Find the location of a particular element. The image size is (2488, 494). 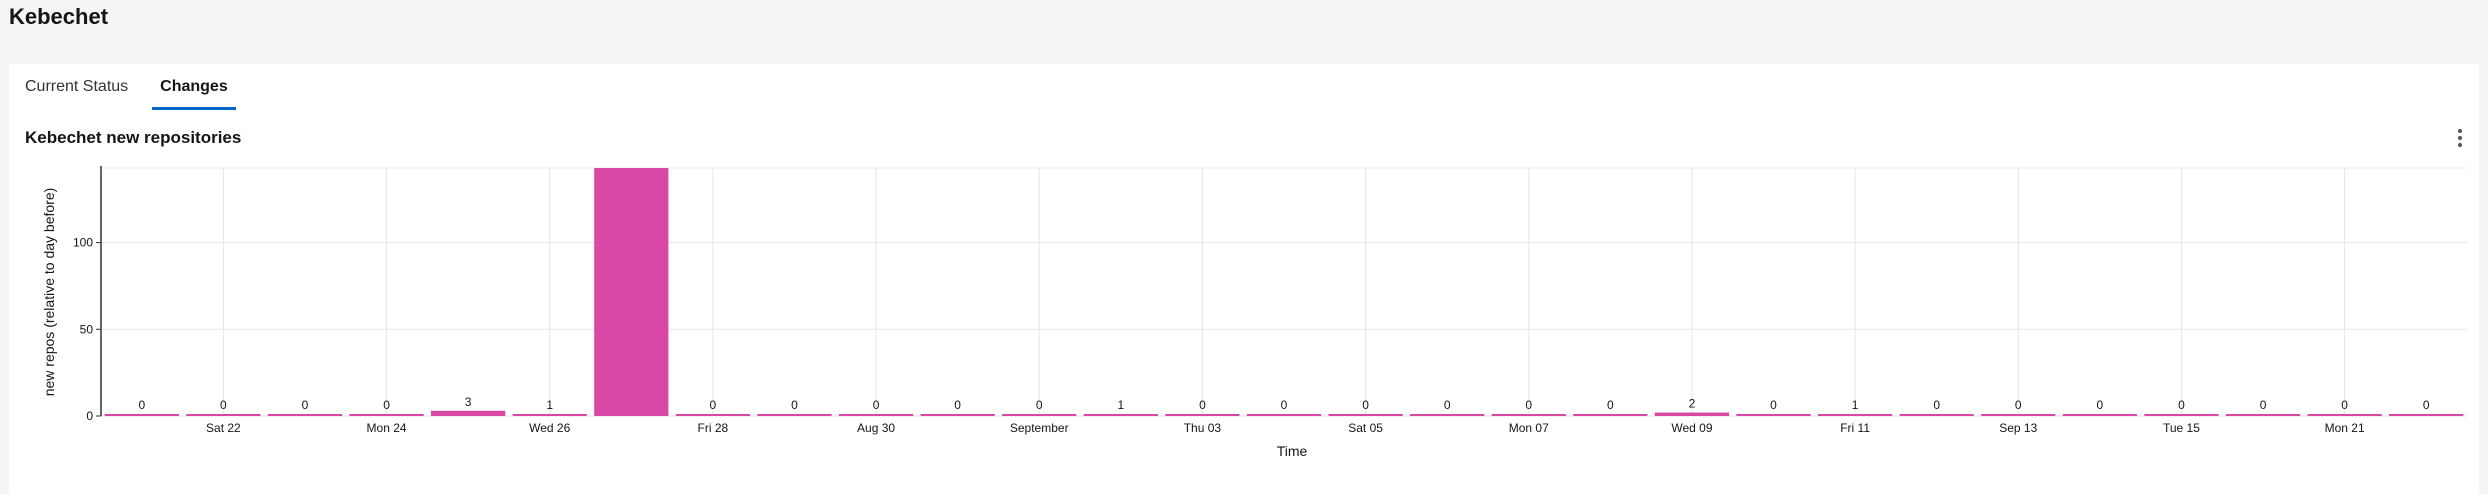

bar-value-label: 3 is located at coordinates (468, 402).